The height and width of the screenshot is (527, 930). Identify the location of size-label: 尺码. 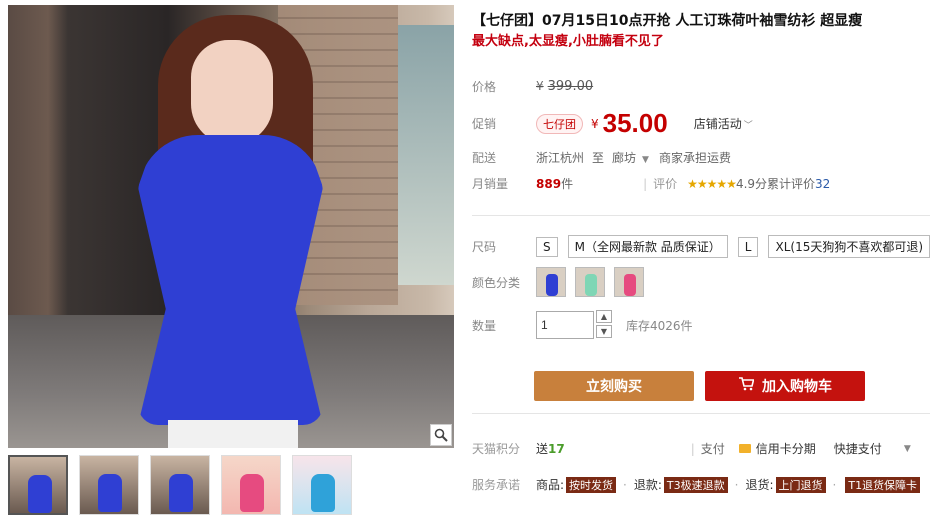
(484, 247).